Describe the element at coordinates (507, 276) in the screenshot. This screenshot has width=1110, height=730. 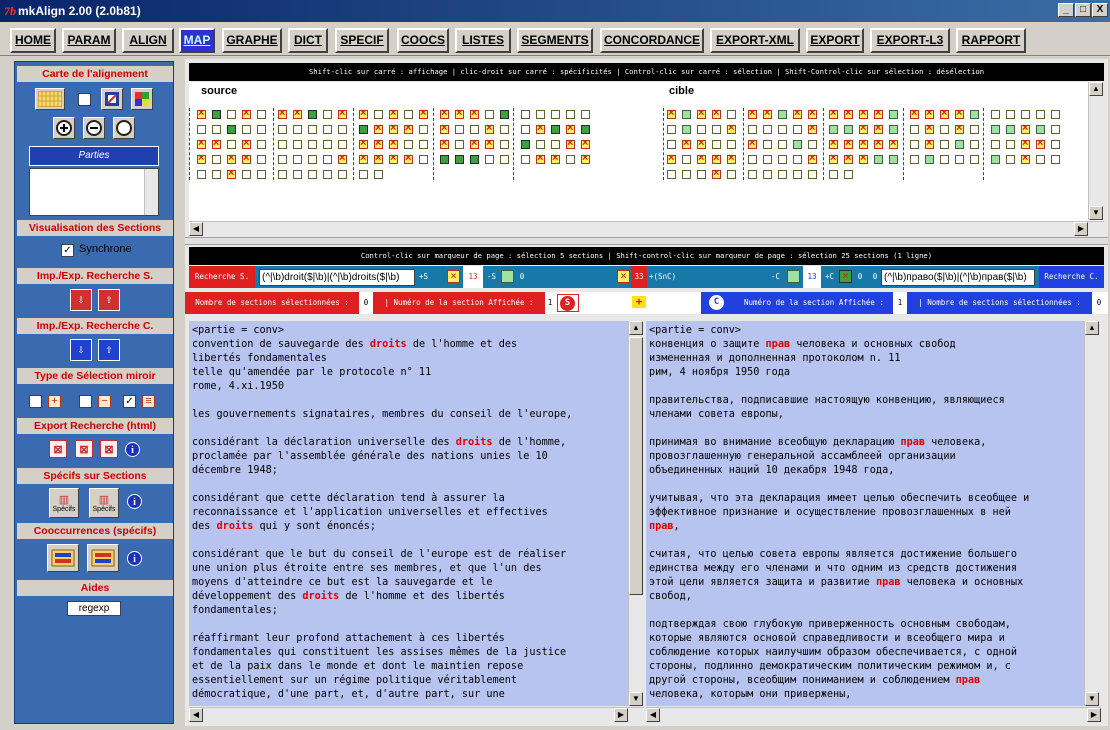
I see `minus-s-toggle` at that location.